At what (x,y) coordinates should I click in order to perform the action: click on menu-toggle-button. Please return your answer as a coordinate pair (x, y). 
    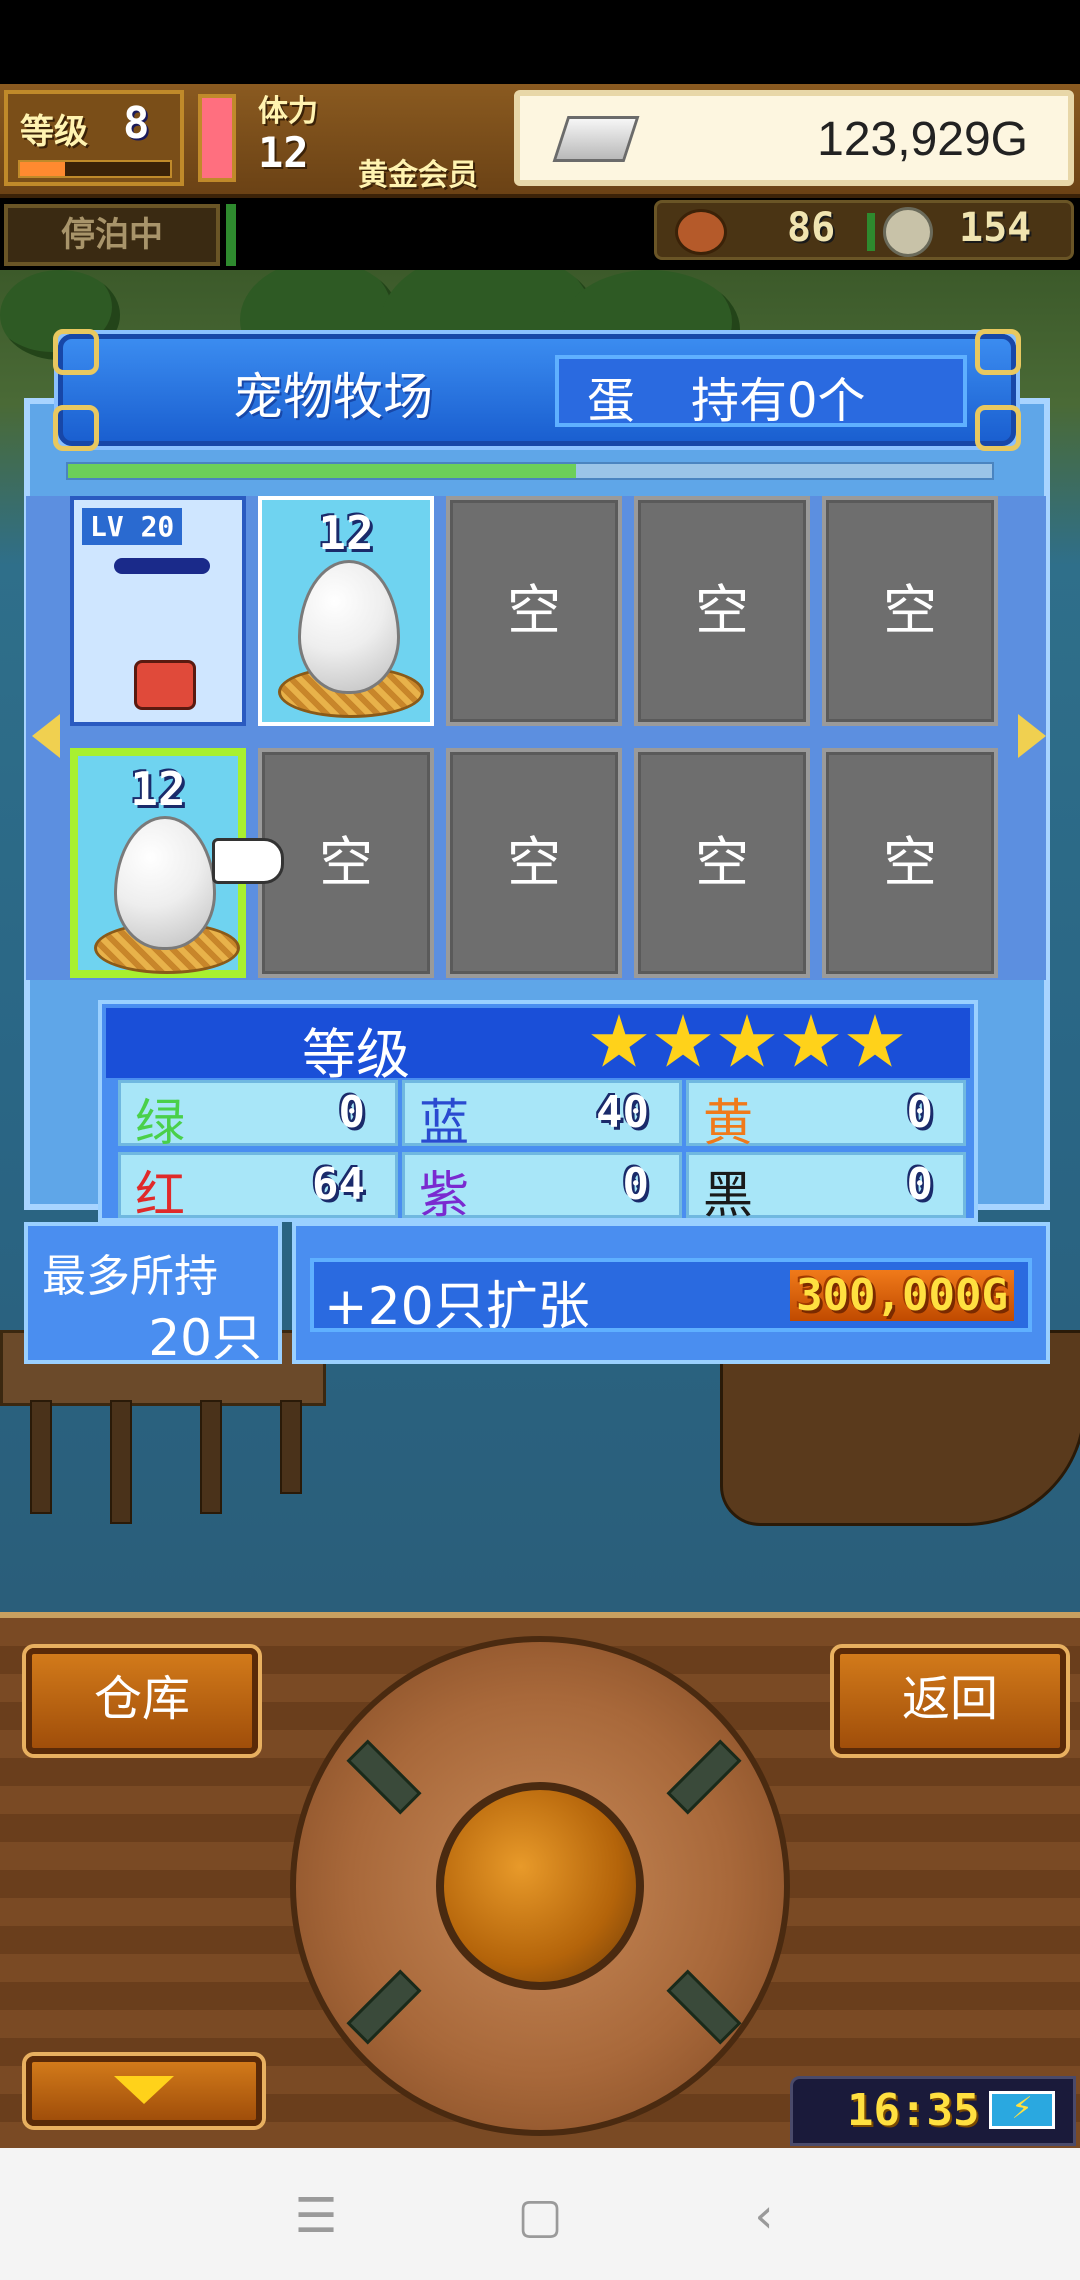
    Looking at the image, I should click on (144, 2091).